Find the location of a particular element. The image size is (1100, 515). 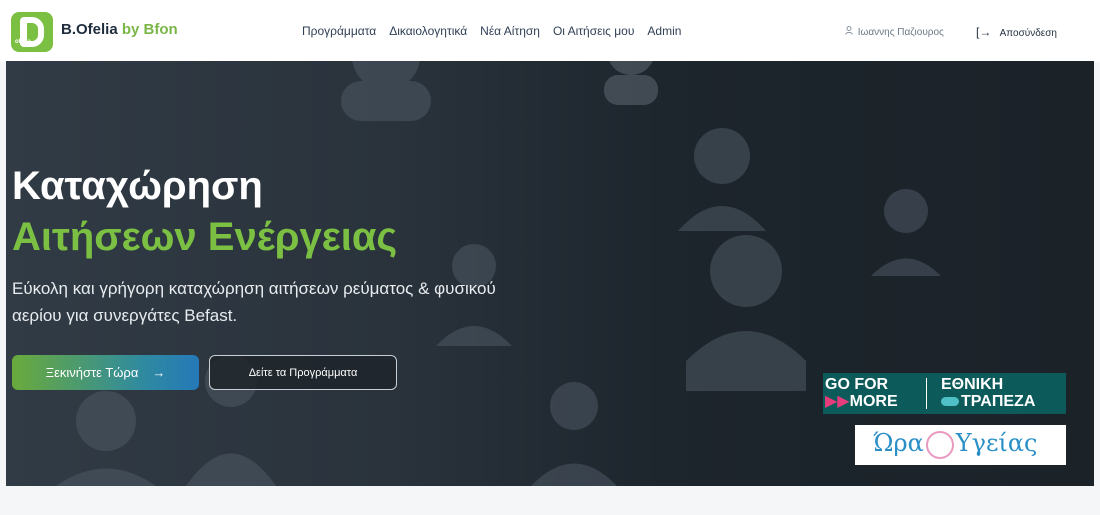

nav-link-new-application: Νέα Αίτηση is located at coordinates (510, 31).